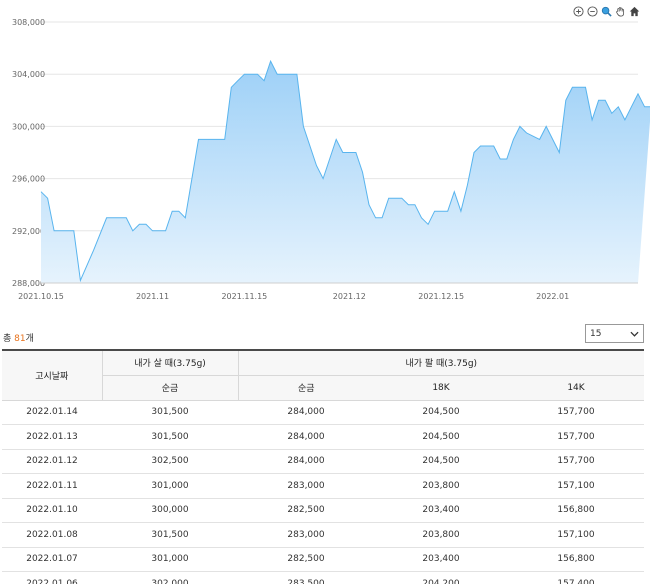 This screenshot has width=650, height=584. What do you see at coordinates (52, 577) in the screenshot?
I see `cell-date: 2022.01.06` at bounding box center [52, 577].